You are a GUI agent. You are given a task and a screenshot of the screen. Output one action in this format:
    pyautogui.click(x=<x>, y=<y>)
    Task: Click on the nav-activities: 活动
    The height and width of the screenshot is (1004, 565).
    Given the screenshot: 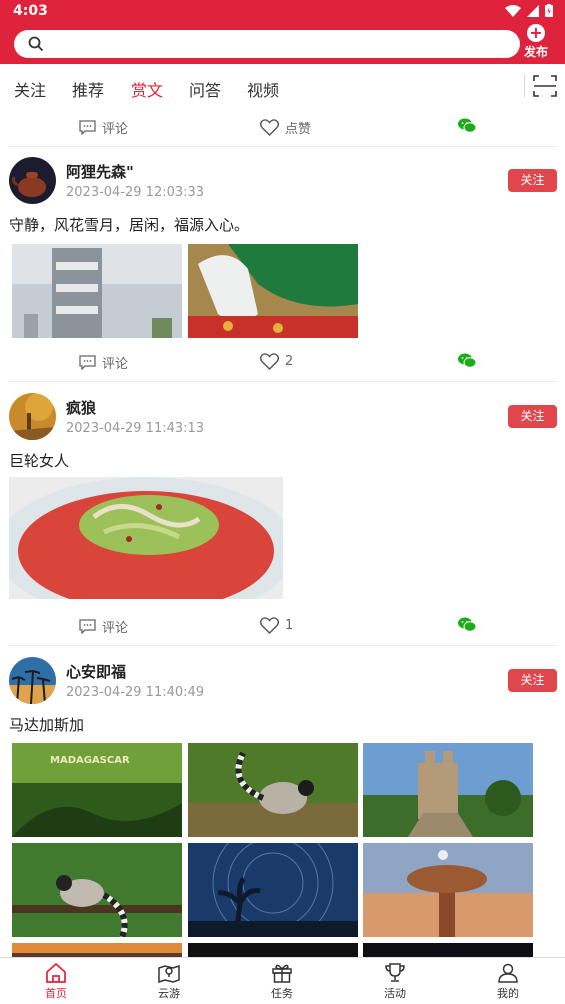 What is the action you would take?
    pyautogui.click(x=395, y=982)
    